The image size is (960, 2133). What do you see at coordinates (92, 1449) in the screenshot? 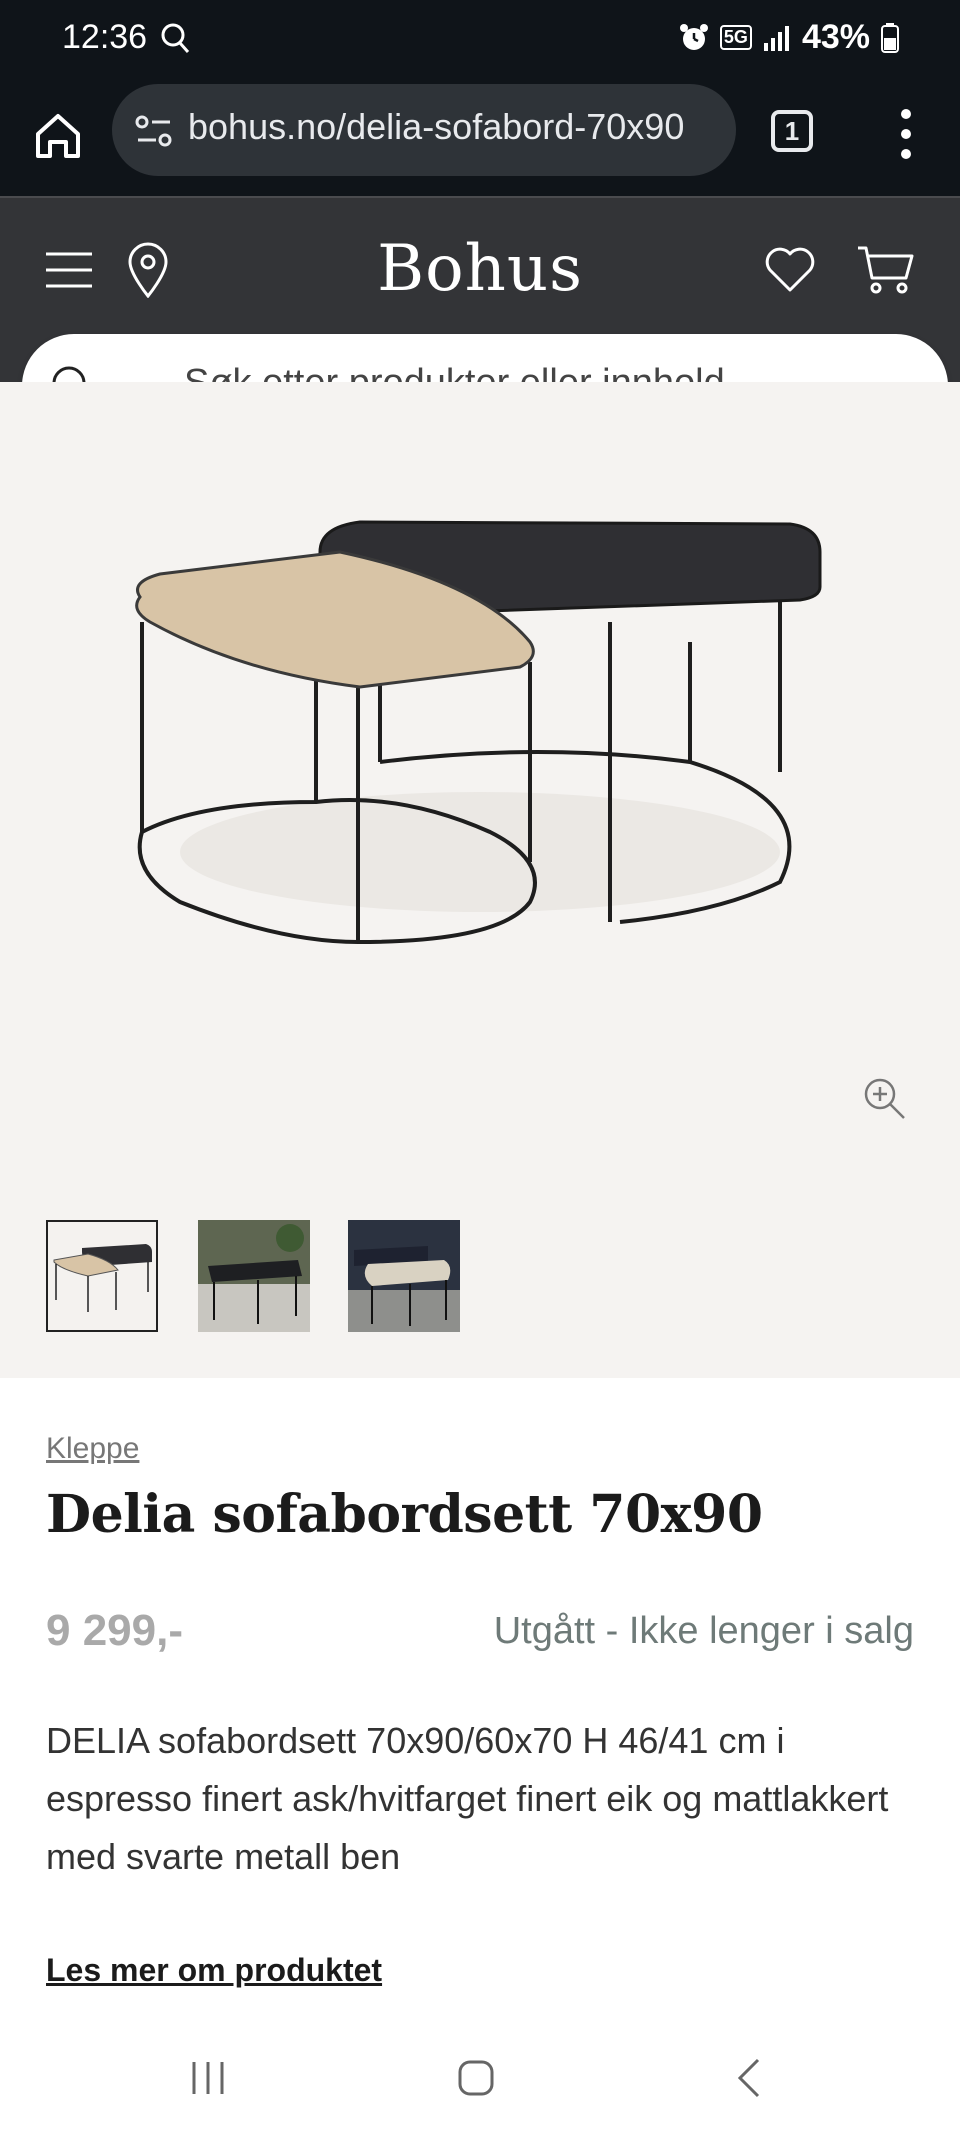
I see `brand-link: Kleppe` at bounding box center [92, 1449].